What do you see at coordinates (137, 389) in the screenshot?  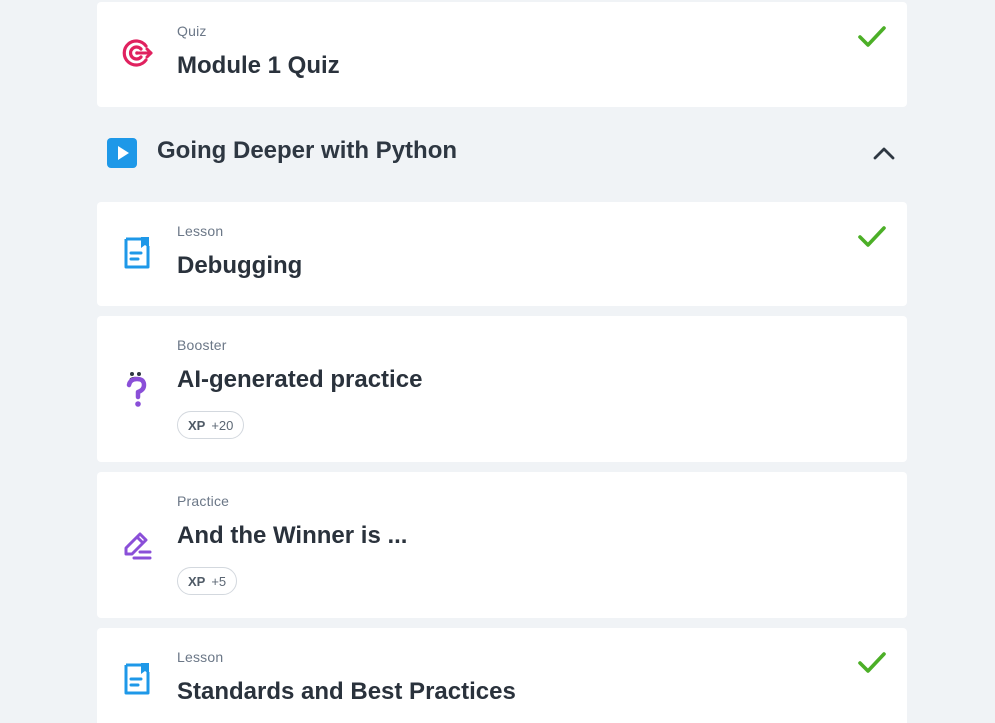 I see `question-mark-icon` at bounding box center [137, 389].